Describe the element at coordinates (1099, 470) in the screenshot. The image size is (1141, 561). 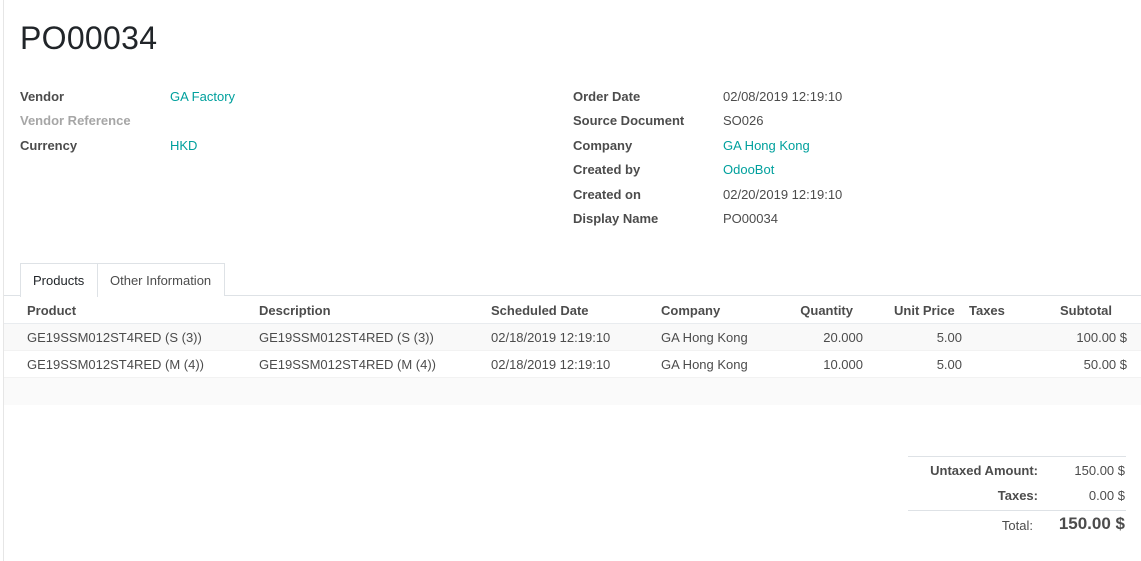
I see `untaxed-amount-value: 150.00 $` at that location.